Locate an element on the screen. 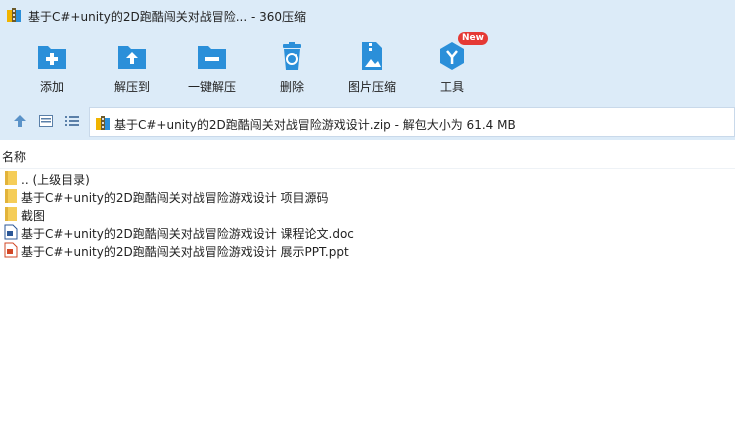 This screenshot has height=446, width=735. extract-to-label: 解压到 is located at coordinates (131, 87).